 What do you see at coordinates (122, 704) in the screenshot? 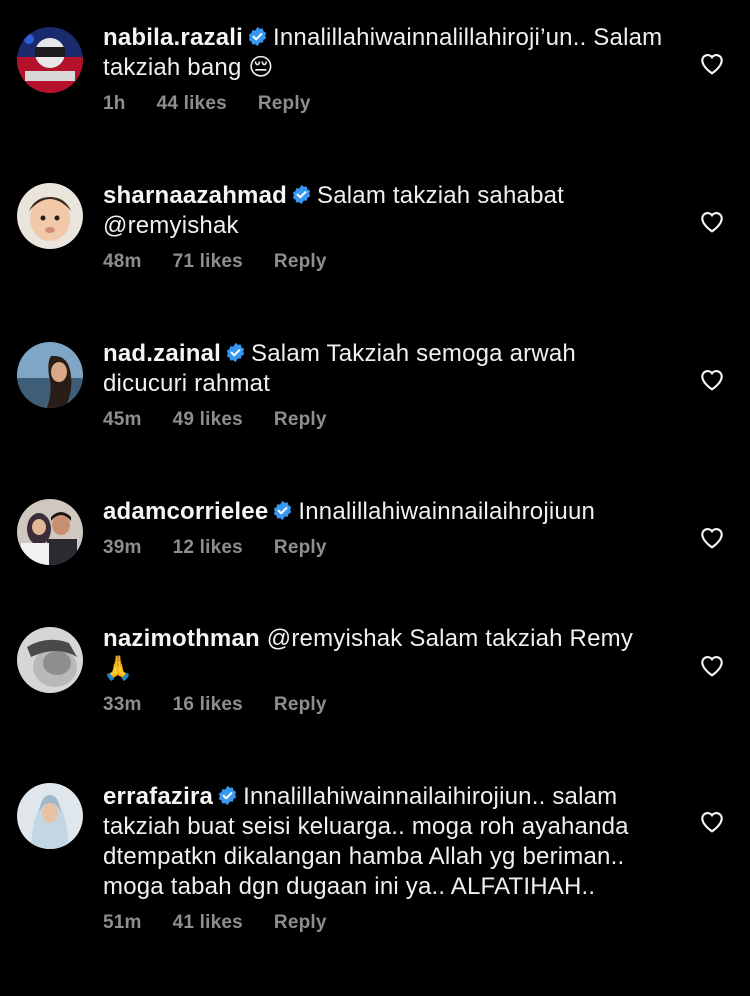
I see `comment-time: 33m` at bounding box center [122, 704].